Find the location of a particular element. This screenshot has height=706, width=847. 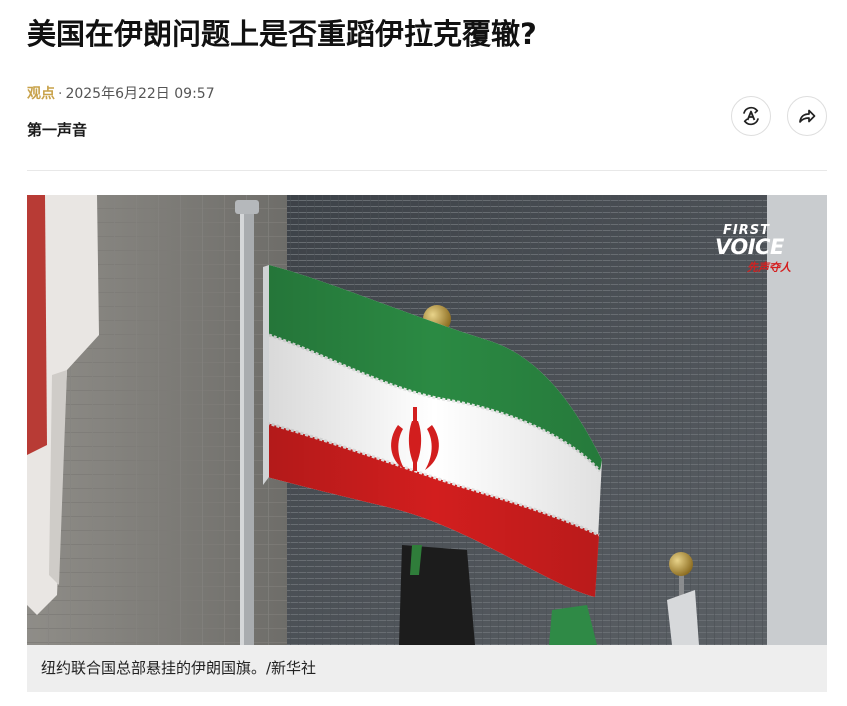

photo-caption: 纽约联合国总部悬挂的伊朗国旗。/新华社 is located at coordinates (427, 668).